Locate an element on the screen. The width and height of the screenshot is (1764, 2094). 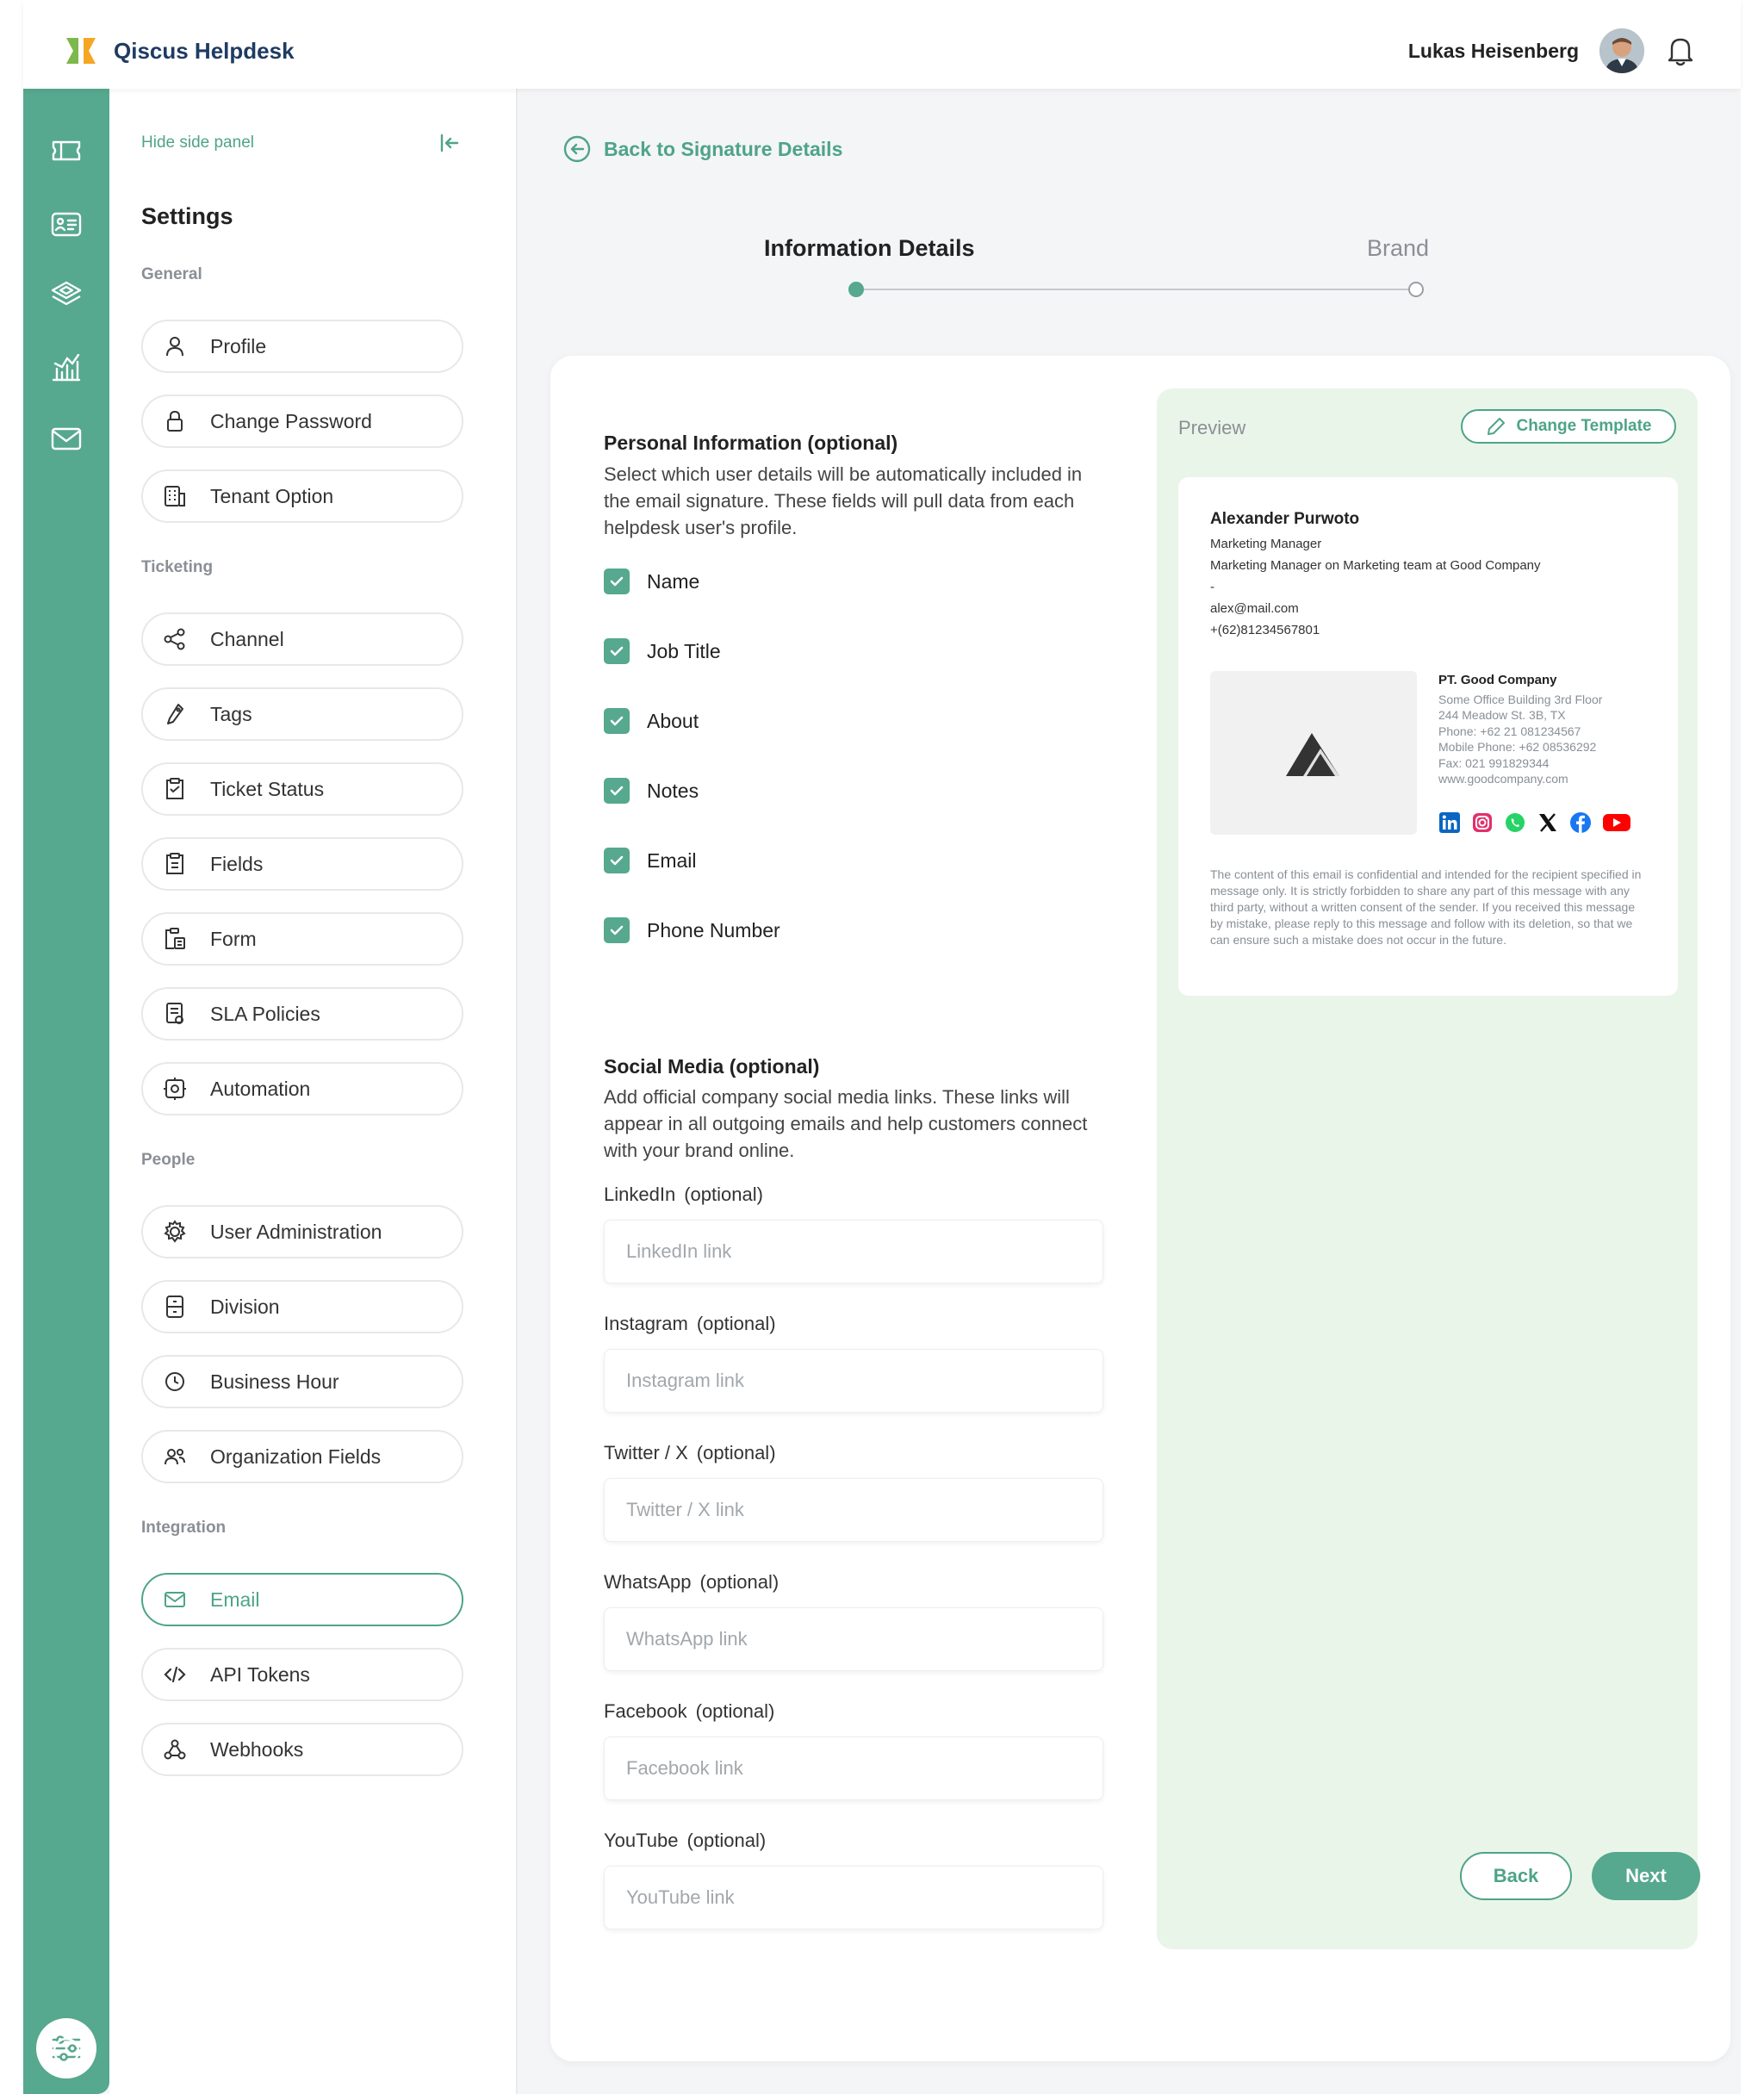
checkbox-job-title: Job Title is located at coordinates (663, 651).